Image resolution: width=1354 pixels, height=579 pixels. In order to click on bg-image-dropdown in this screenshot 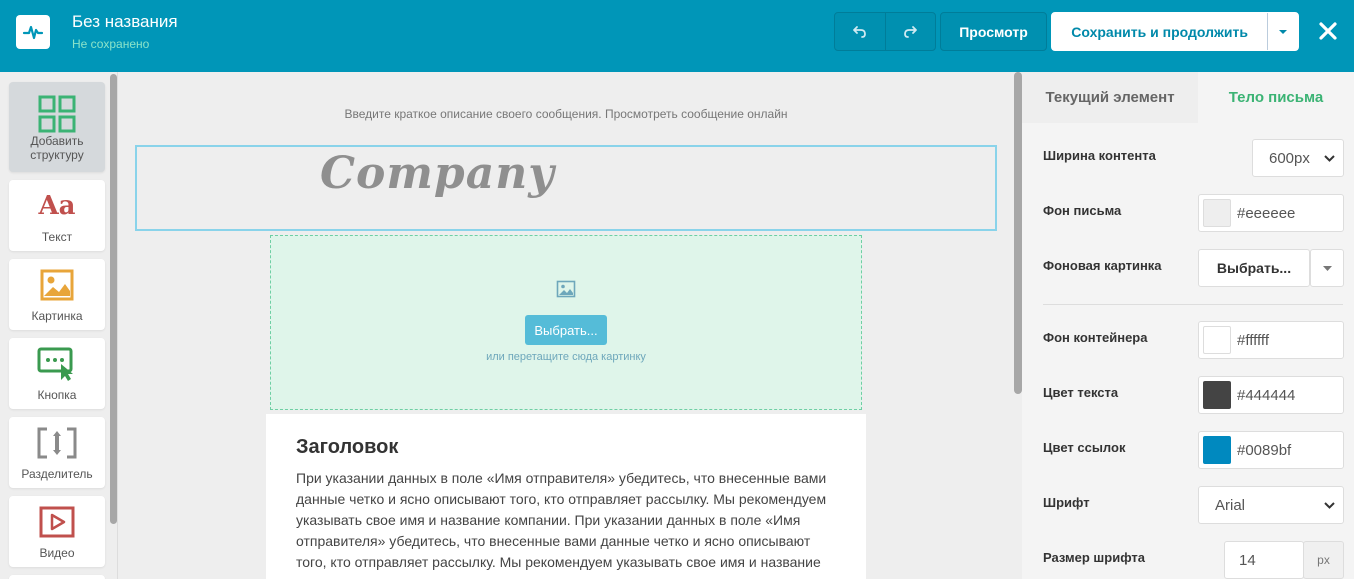, I will do `click(1327, 268)`.